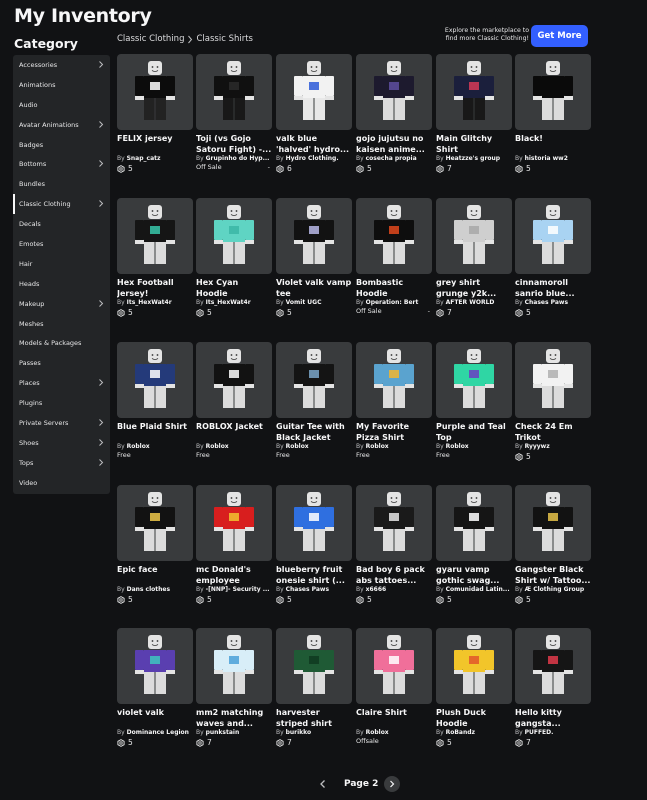 The width and height of the screenshot is (647, 800). What do you see at coordinates (61, 105) in the screenshot?
I see `sidebar-item-audio: Audio` at bounding box center [61, 105].